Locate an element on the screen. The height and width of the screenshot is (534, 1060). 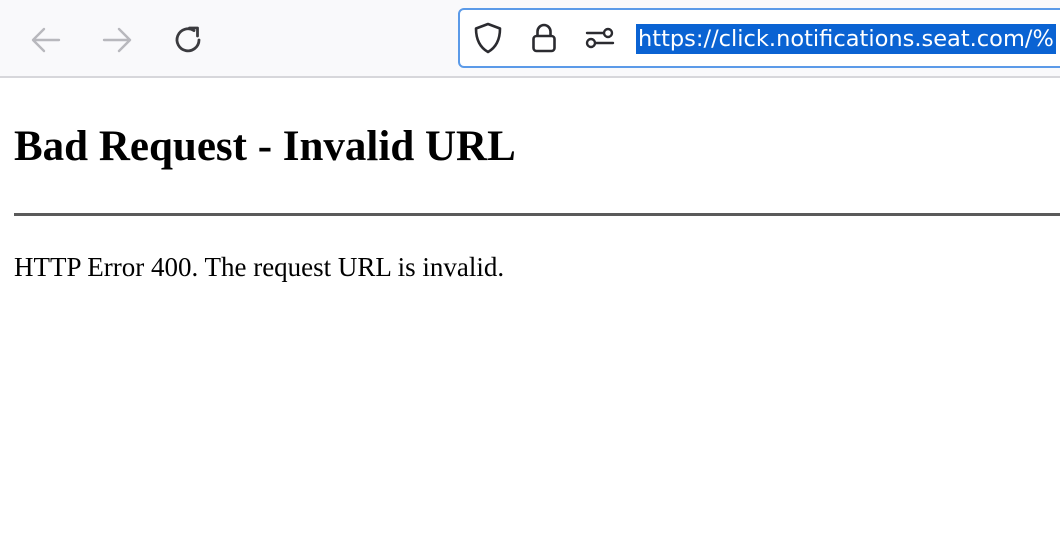
arrow-left-icon is located at coordinates (46, 40).